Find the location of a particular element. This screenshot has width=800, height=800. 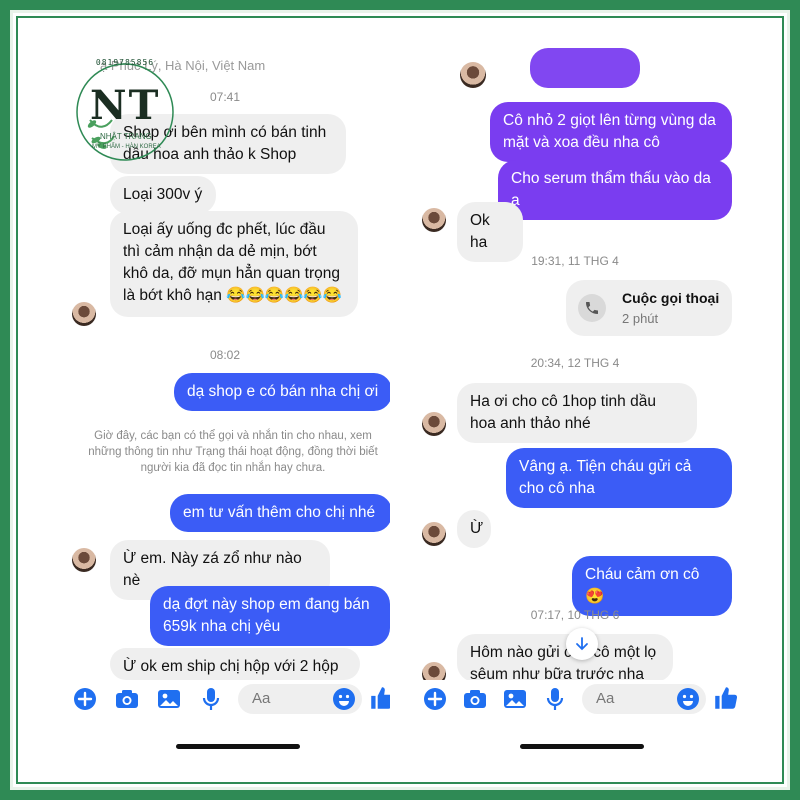

logo-name: NHẬT TRANG is located at coordinates (126, 136).